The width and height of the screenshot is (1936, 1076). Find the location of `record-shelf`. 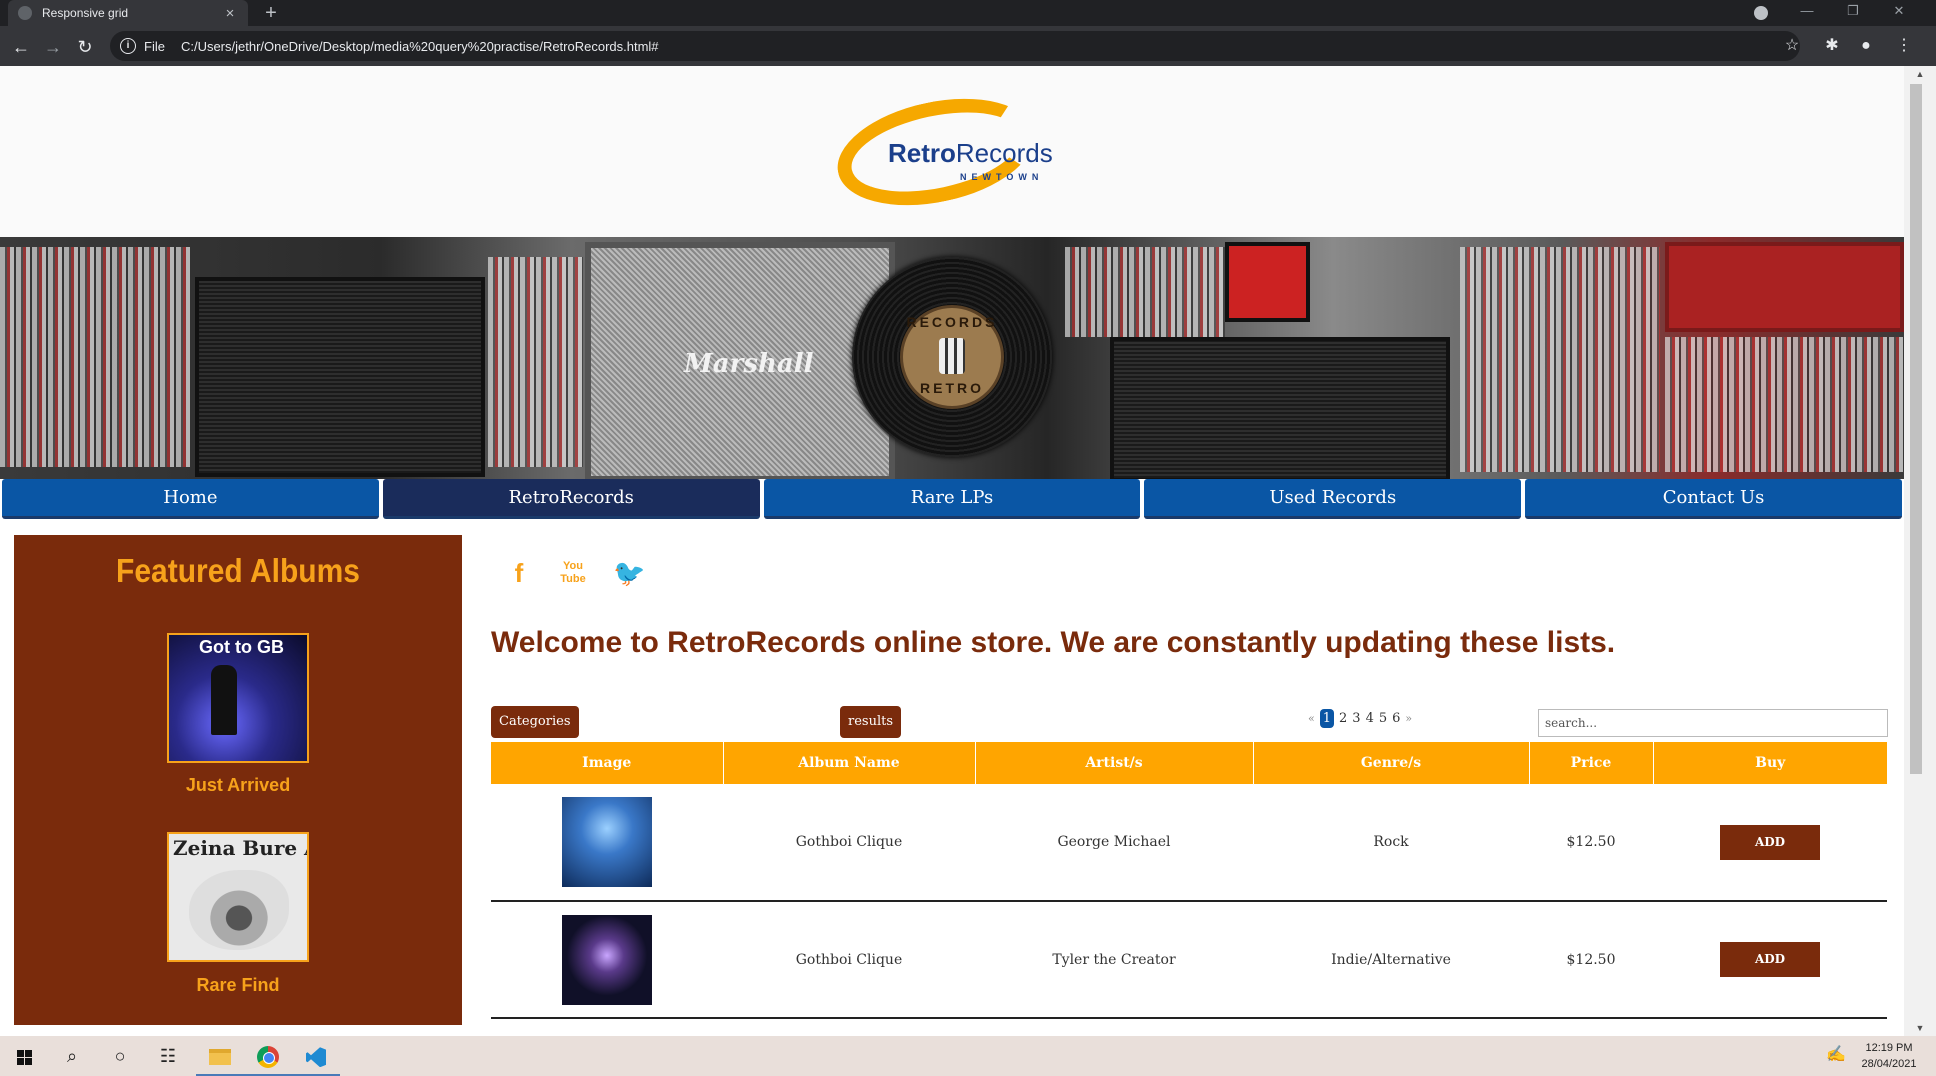

record-shelf is located at coordinates (95, 357).